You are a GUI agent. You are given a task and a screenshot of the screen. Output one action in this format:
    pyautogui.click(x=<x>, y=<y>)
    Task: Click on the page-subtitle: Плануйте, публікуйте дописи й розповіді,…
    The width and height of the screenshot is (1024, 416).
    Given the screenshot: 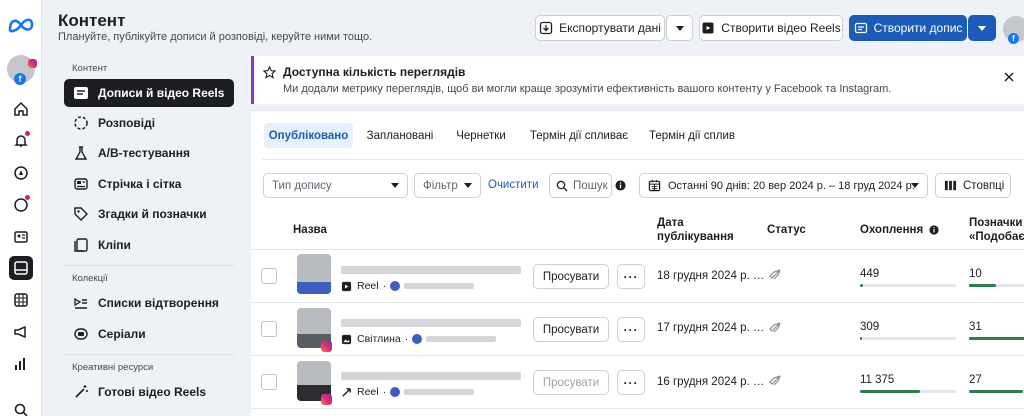 What is the action you would take?
    pyautogui.click(x=215, y=37)
    